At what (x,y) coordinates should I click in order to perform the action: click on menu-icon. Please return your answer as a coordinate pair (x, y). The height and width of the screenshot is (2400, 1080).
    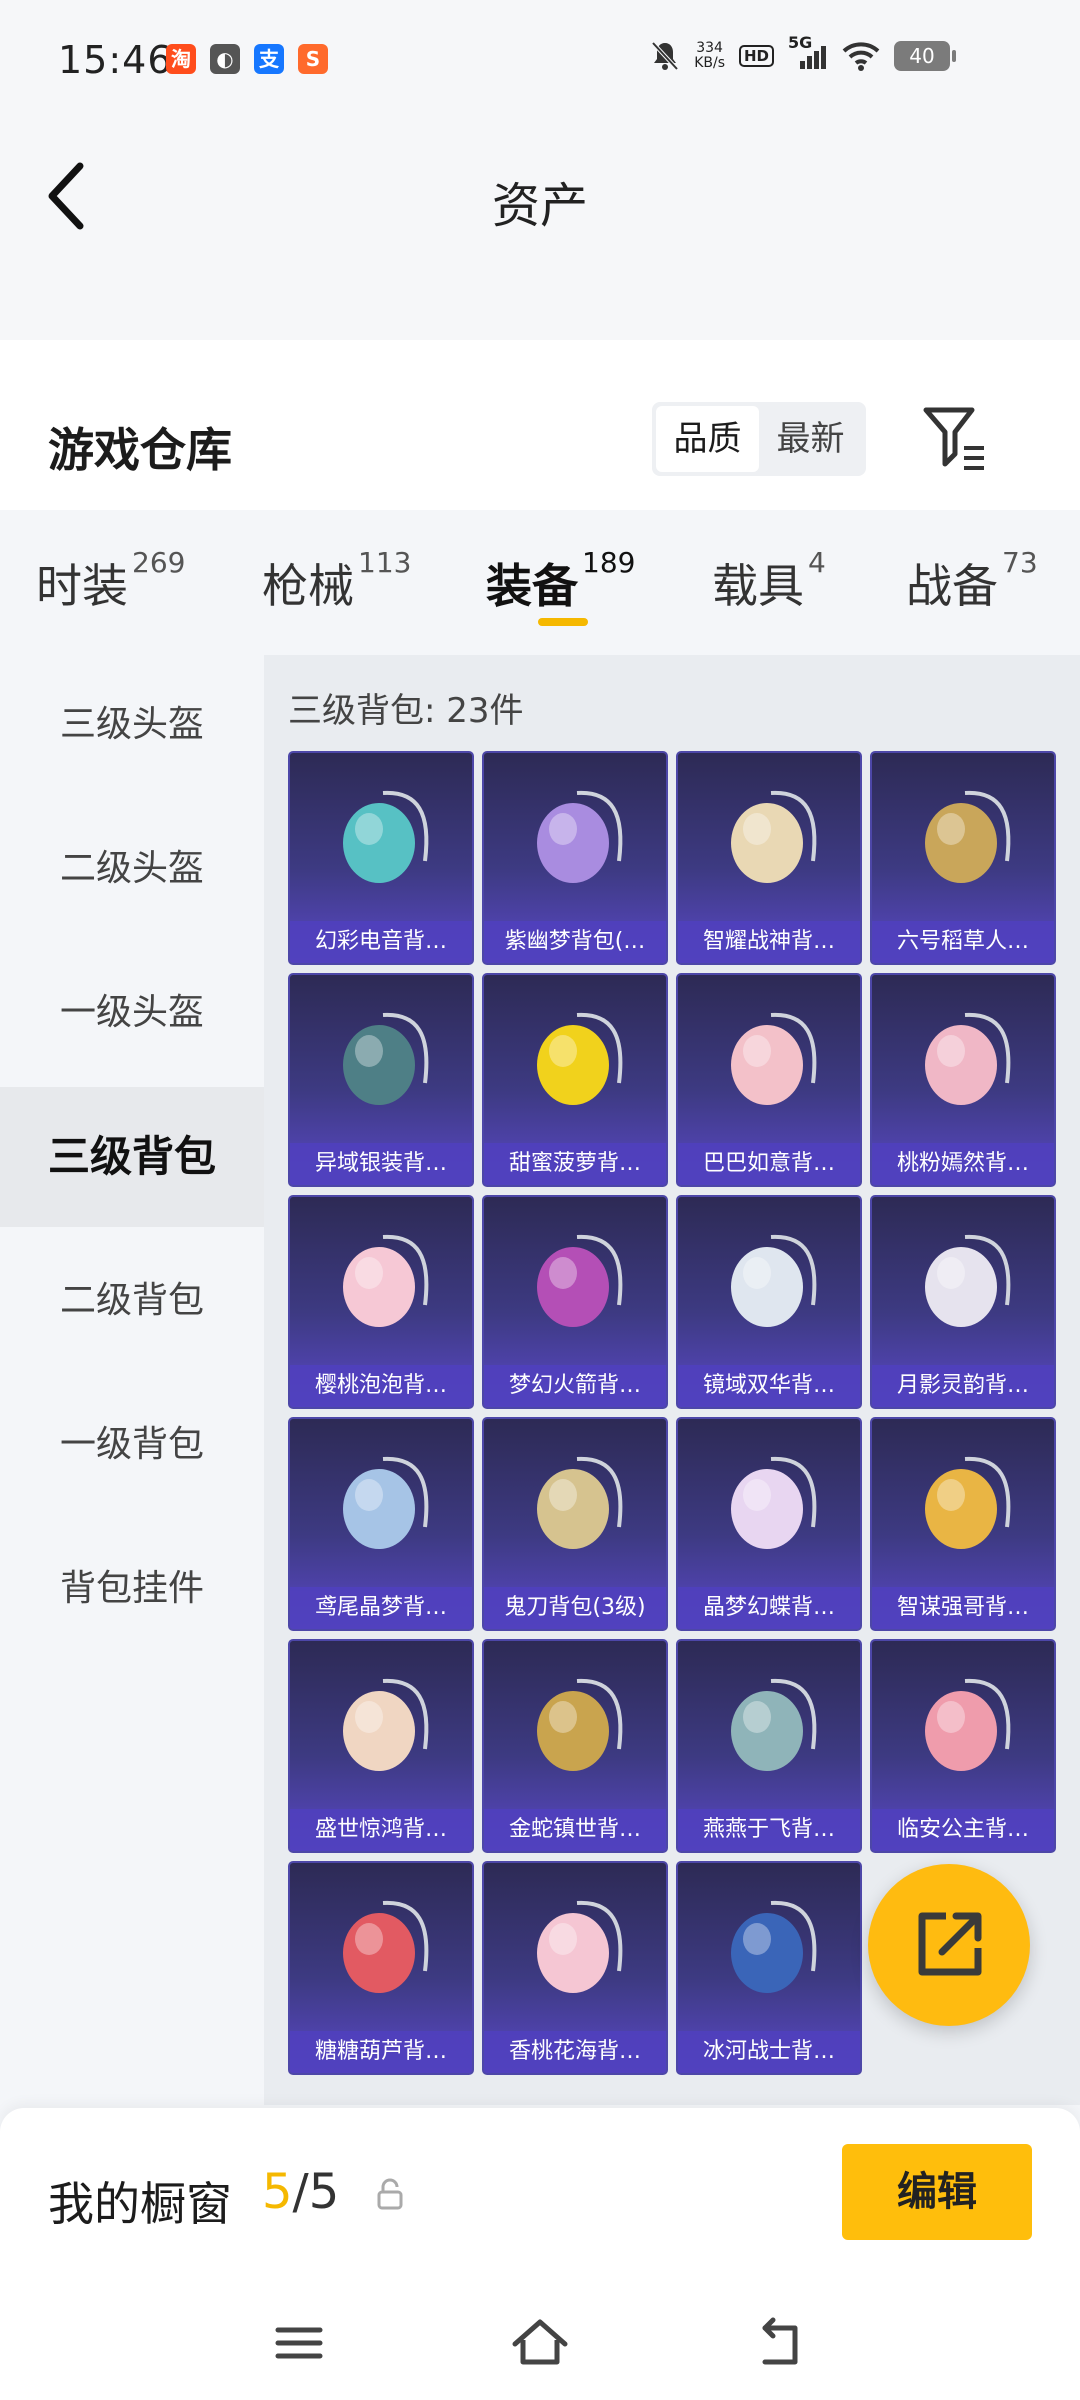
    Looking at the image, I should click on (299, 2343).